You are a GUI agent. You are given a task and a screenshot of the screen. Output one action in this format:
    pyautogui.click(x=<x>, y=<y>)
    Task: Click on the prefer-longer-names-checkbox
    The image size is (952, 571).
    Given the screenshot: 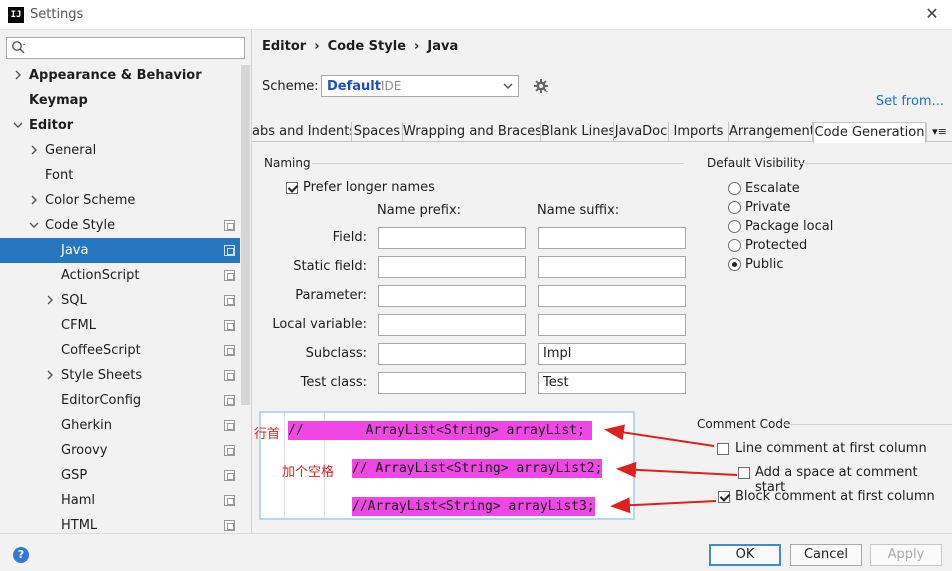 What is the action you would take?
    pyautogui.click(x=292, y=188)
    